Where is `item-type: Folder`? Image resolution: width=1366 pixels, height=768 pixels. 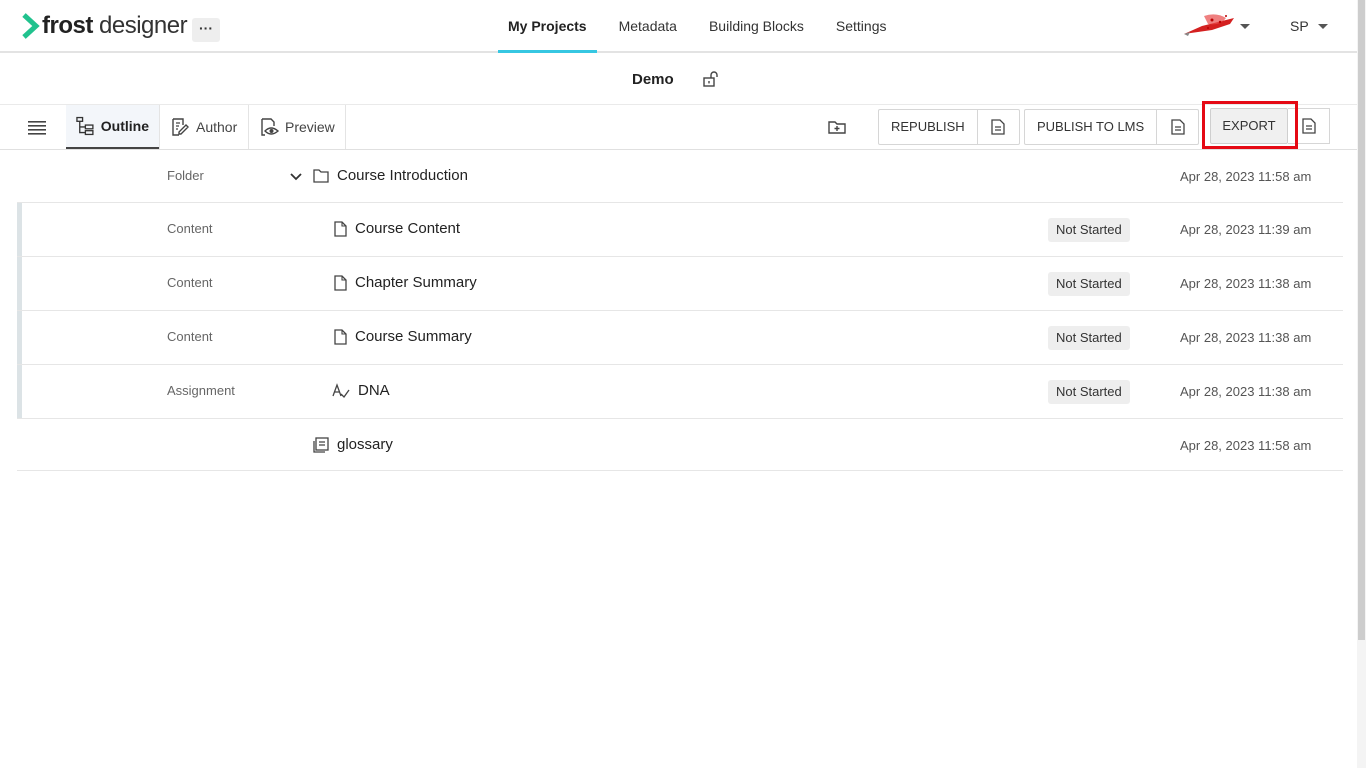 item-type: Folder is located at coordinates (185, 175).